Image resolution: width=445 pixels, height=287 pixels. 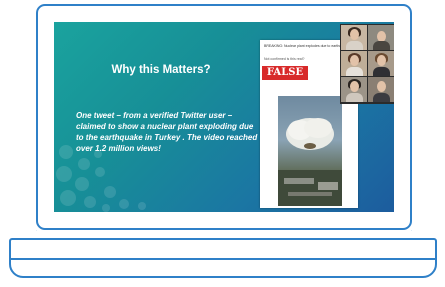 I want to click on false-badge: FALSE, so click(x=285, y=73).